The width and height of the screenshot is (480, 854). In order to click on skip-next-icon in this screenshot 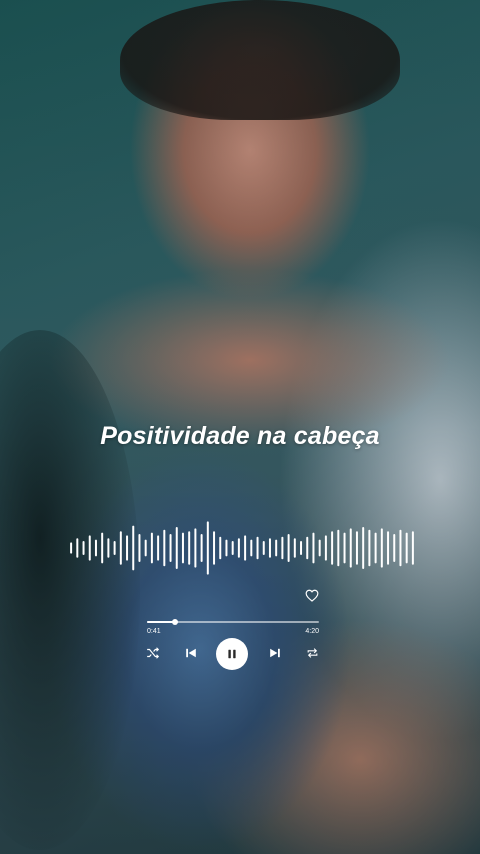, I will do `click(275, 653)`.